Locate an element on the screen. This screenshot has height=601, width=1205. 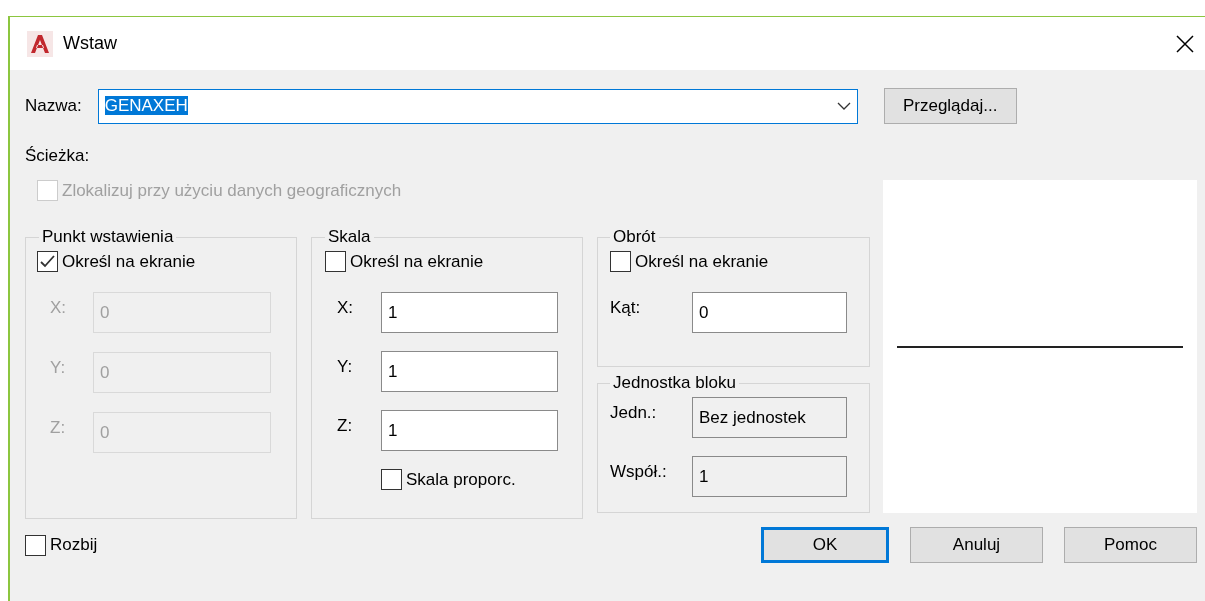
app-logo-icon is located at coordinates (40, 43).